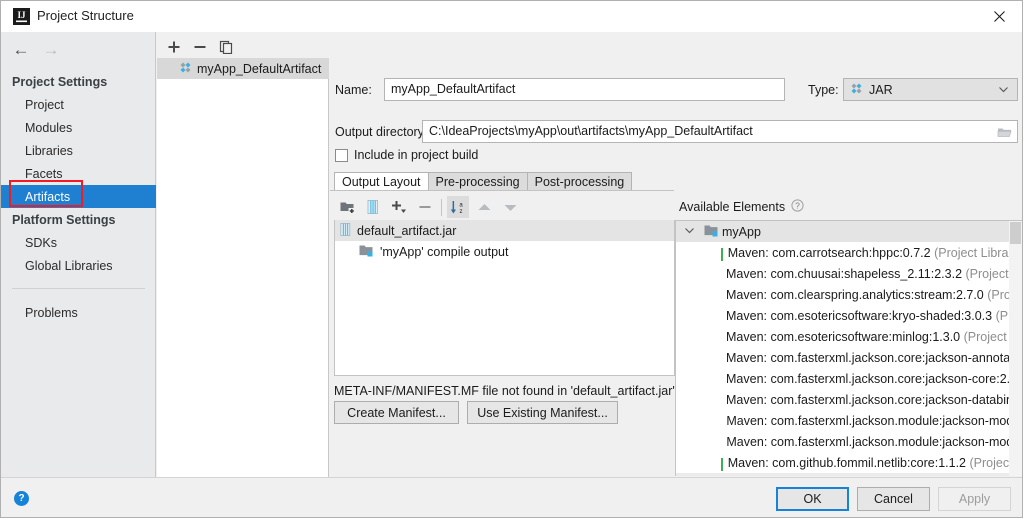  Describe the element at coordinates (812, 499) in the screenshot. I see `ok-button: OK` at that location.